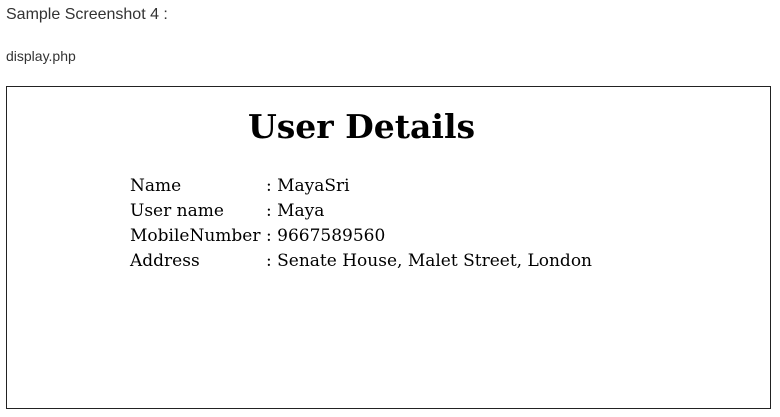 The width and height of the screenshot is (780, 417). What do you see at coordinates (41, 56) in the screenshot?
I see `file-name-label: display.php` at bounding box center [41, 56].